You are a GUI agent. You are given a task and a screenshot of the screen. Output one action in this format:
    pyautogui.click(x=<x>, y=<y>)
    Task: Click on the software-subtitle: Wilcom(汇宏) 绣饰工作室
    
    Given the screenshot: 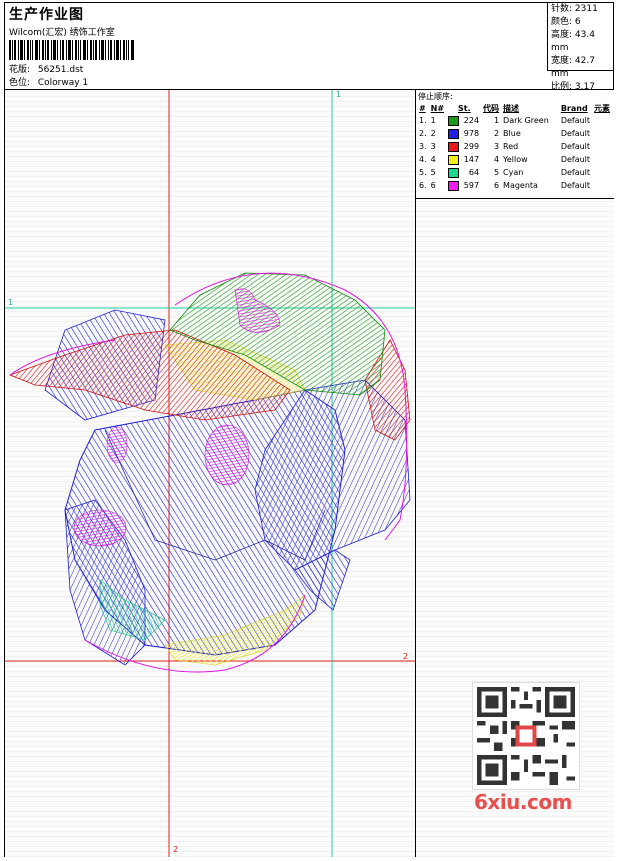 What is the action you would take?
    pyautogui.click(x=62, y=33)
    